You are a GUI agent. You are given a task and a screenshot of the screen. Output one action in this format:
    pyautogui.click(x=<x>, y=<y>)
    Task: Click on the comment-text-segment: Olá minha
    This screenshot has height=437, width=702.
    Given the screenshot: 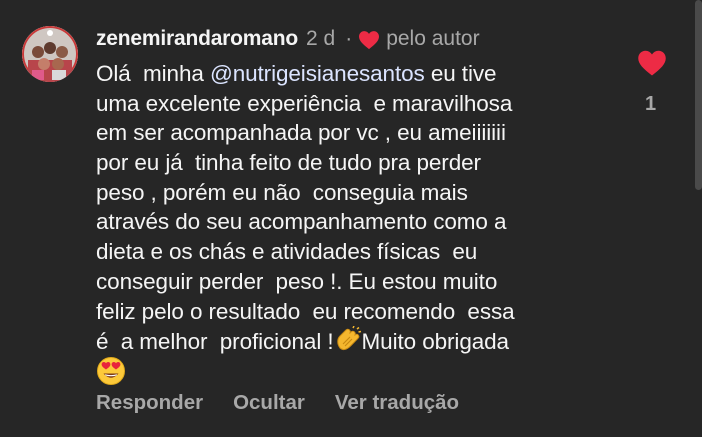 What is the action you would take?
    pyautogui.click(x=153, y=73)
    